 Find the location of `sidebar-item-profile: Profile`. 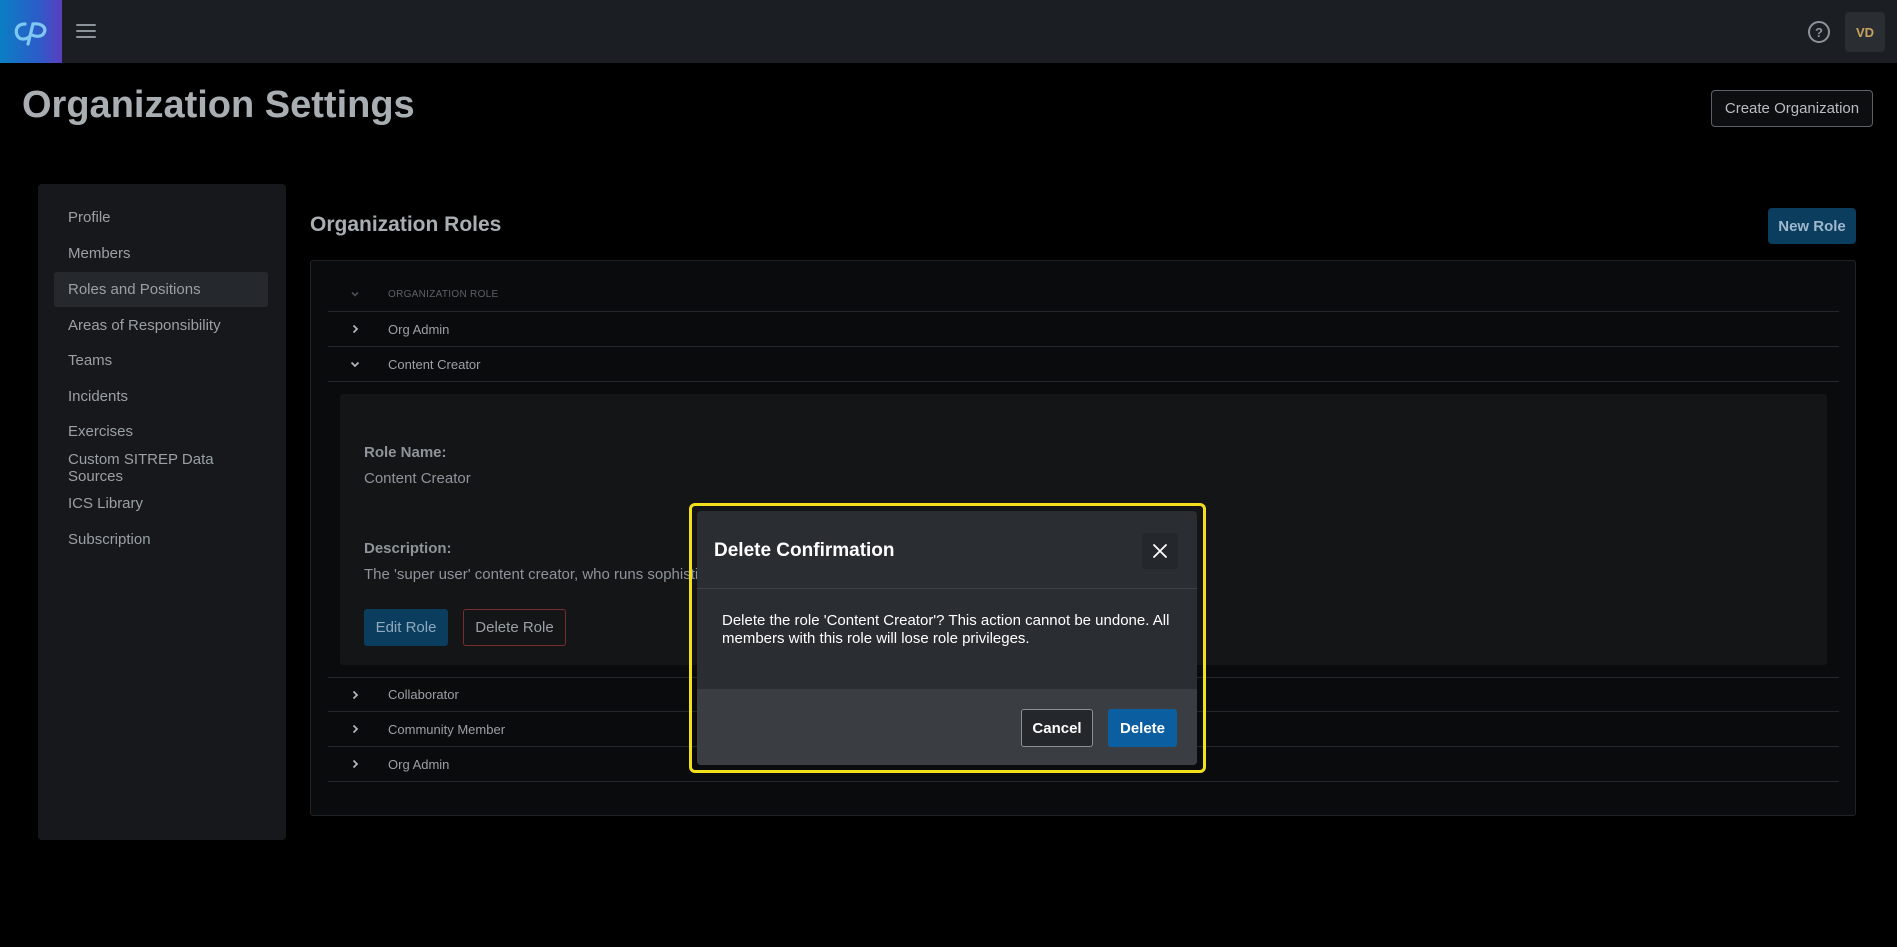

sidebar-item-profile: Profile is located at coordinates (161, 217).